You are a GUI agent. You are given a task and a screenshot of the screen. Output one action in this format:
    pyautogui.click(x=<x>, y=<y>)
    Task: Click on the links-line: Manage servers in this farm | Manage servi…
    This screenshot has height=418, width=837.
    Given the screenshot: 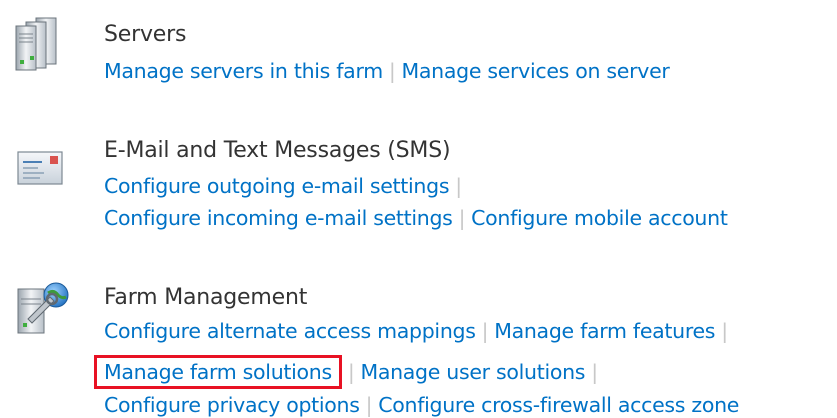 What is the action you would take?
    pyautogui.click(x=387, y=71)
    